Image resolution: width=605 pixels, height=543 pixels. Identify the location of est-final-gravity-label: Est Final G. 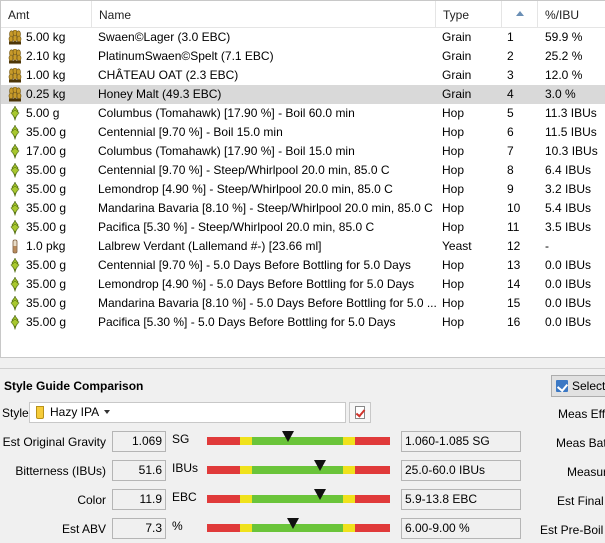
(581, 501).